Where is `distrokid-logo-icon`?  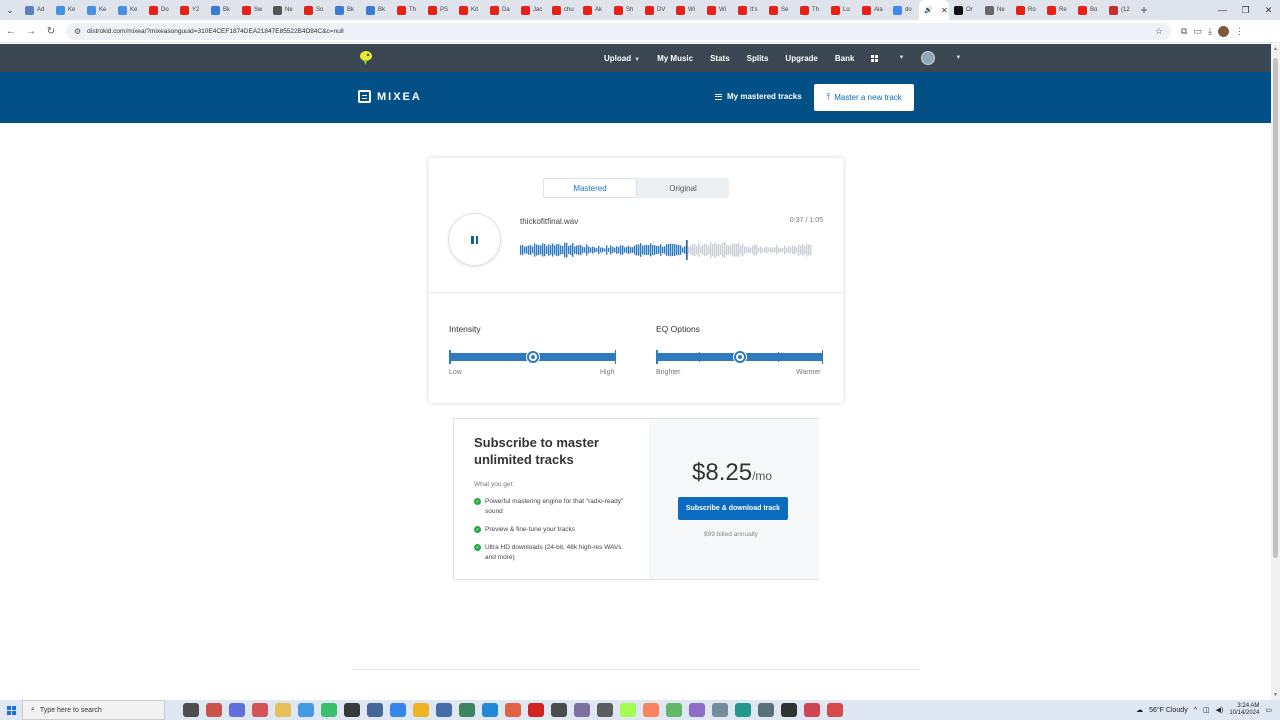
distrokid-logo-icon is located at coordinates (366, 58).